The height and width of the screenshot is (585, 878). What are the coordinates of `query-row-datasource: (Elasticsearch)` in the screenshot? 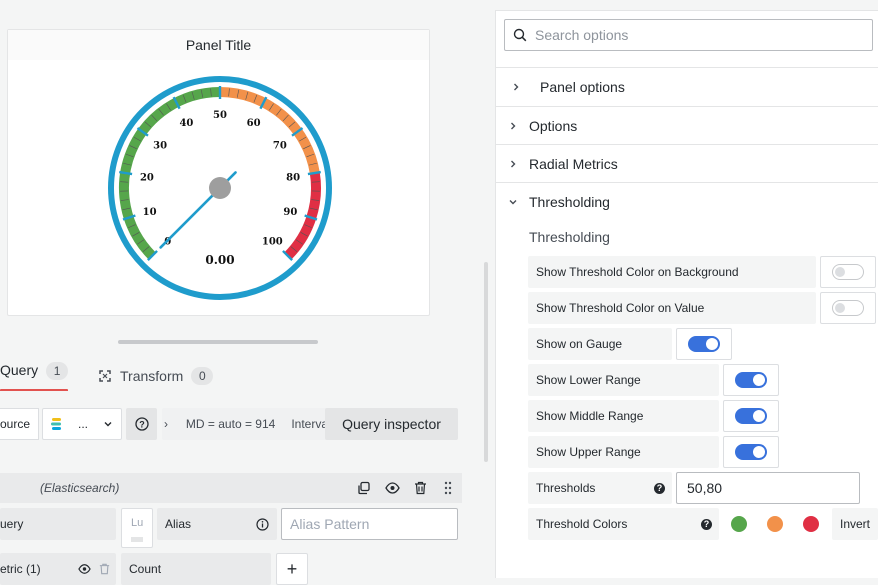 It's located at (195, 488).